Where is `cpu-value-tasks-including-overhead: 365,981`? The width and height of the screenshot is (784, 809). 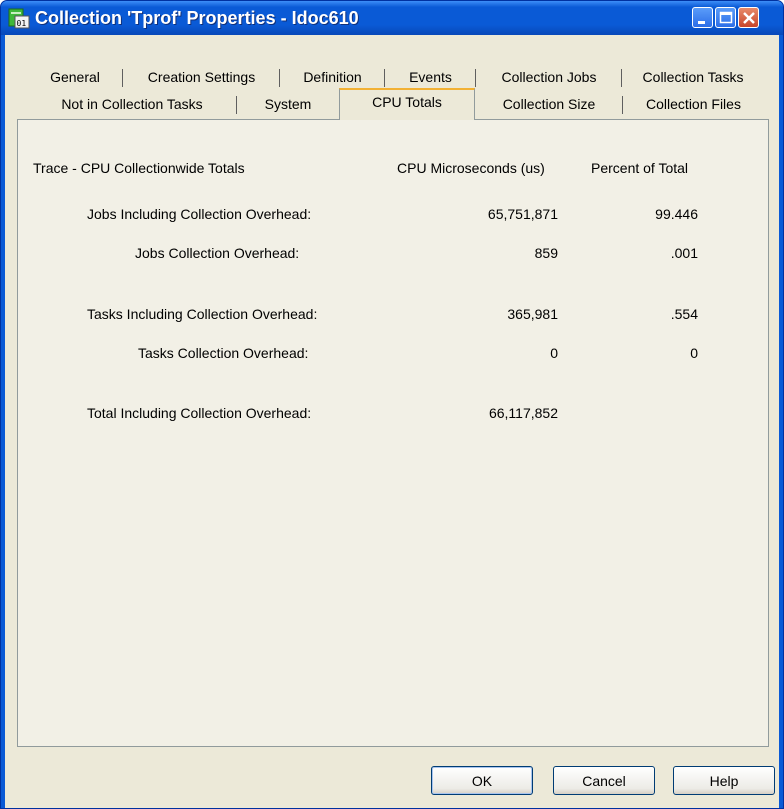 cpu-value-tasks-including-overhead: 365,981 is located at coordinates (532, 314).